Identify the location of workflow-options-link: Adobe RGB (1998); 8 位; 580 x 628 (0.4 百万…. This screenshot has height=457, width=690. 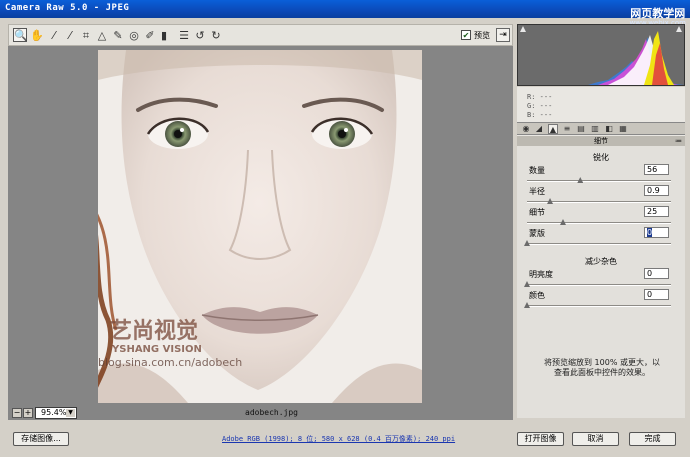
(338, 439).